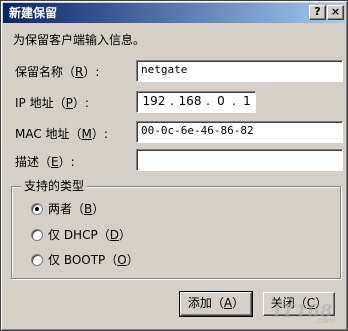 The image size is (348, 331). What do you see at coordinates (317, 12) in the screenshot?
I see `help-icon: ?` at bounding box center [317, 12].